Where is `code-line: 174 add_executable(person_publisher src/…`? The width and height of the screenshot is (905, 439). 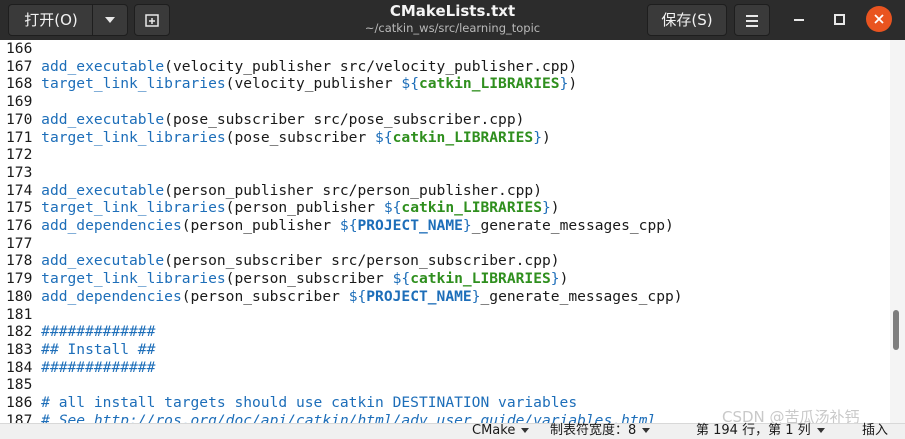
code-line: 174 add_executable(person_publisher src/… is located at coordinates (274, 191).